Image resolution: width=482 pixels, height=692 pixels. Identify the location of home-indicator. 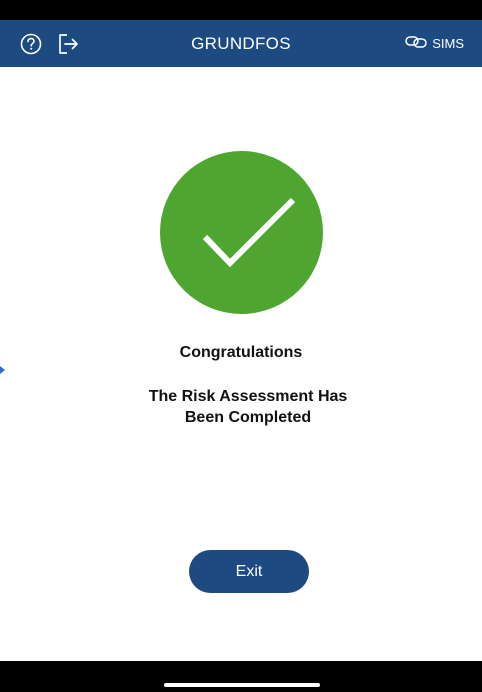
(242, 685).